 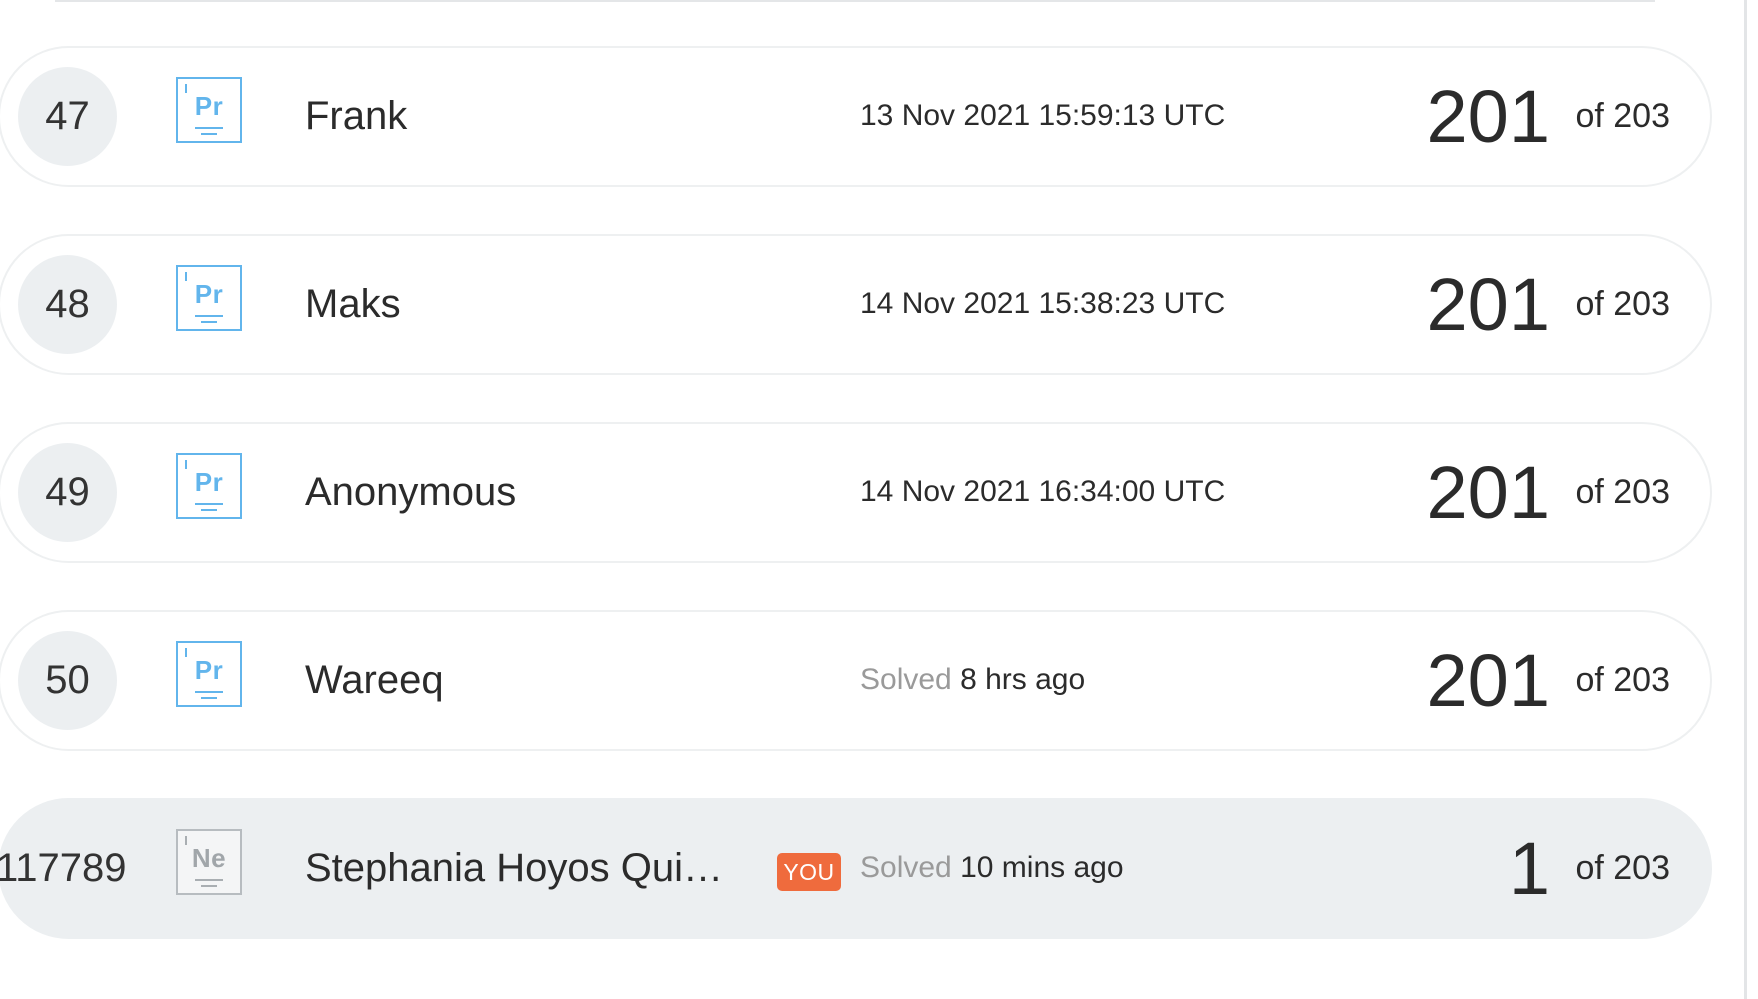 What do you see at coordinates (525, 868) in the screenshot?
I see `user-name: Stephania Hoyos Quintero` at bounding box center [525, 868].